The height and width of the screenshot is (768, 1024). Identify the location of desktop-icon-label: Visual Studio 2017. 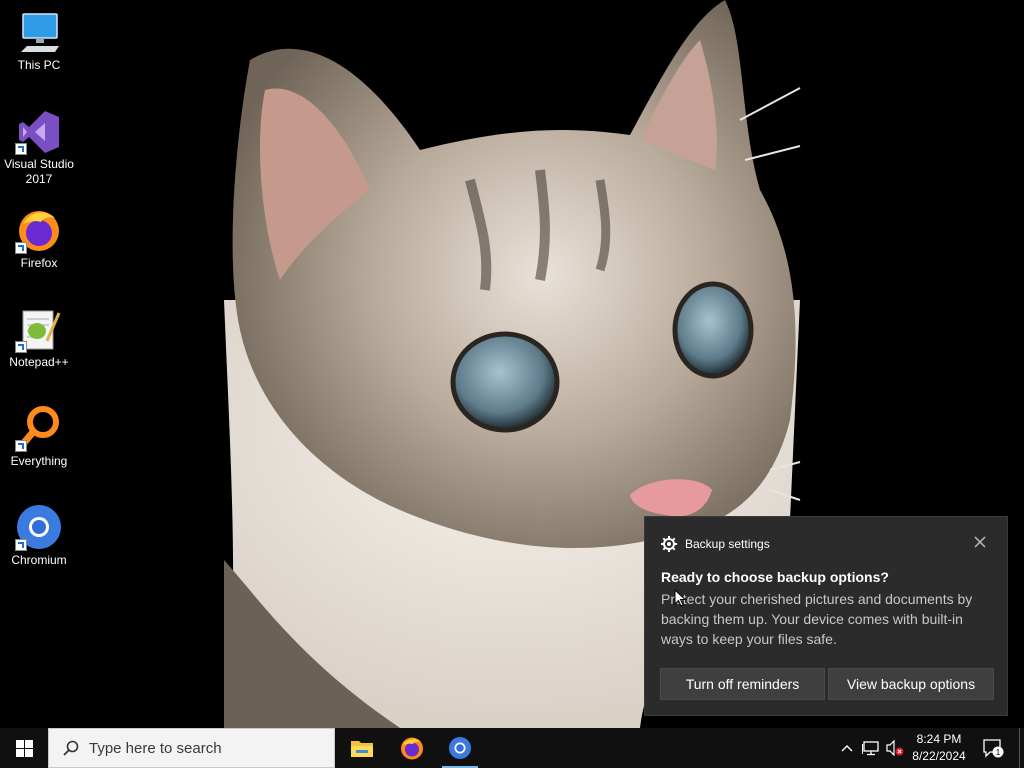
(39, 171).